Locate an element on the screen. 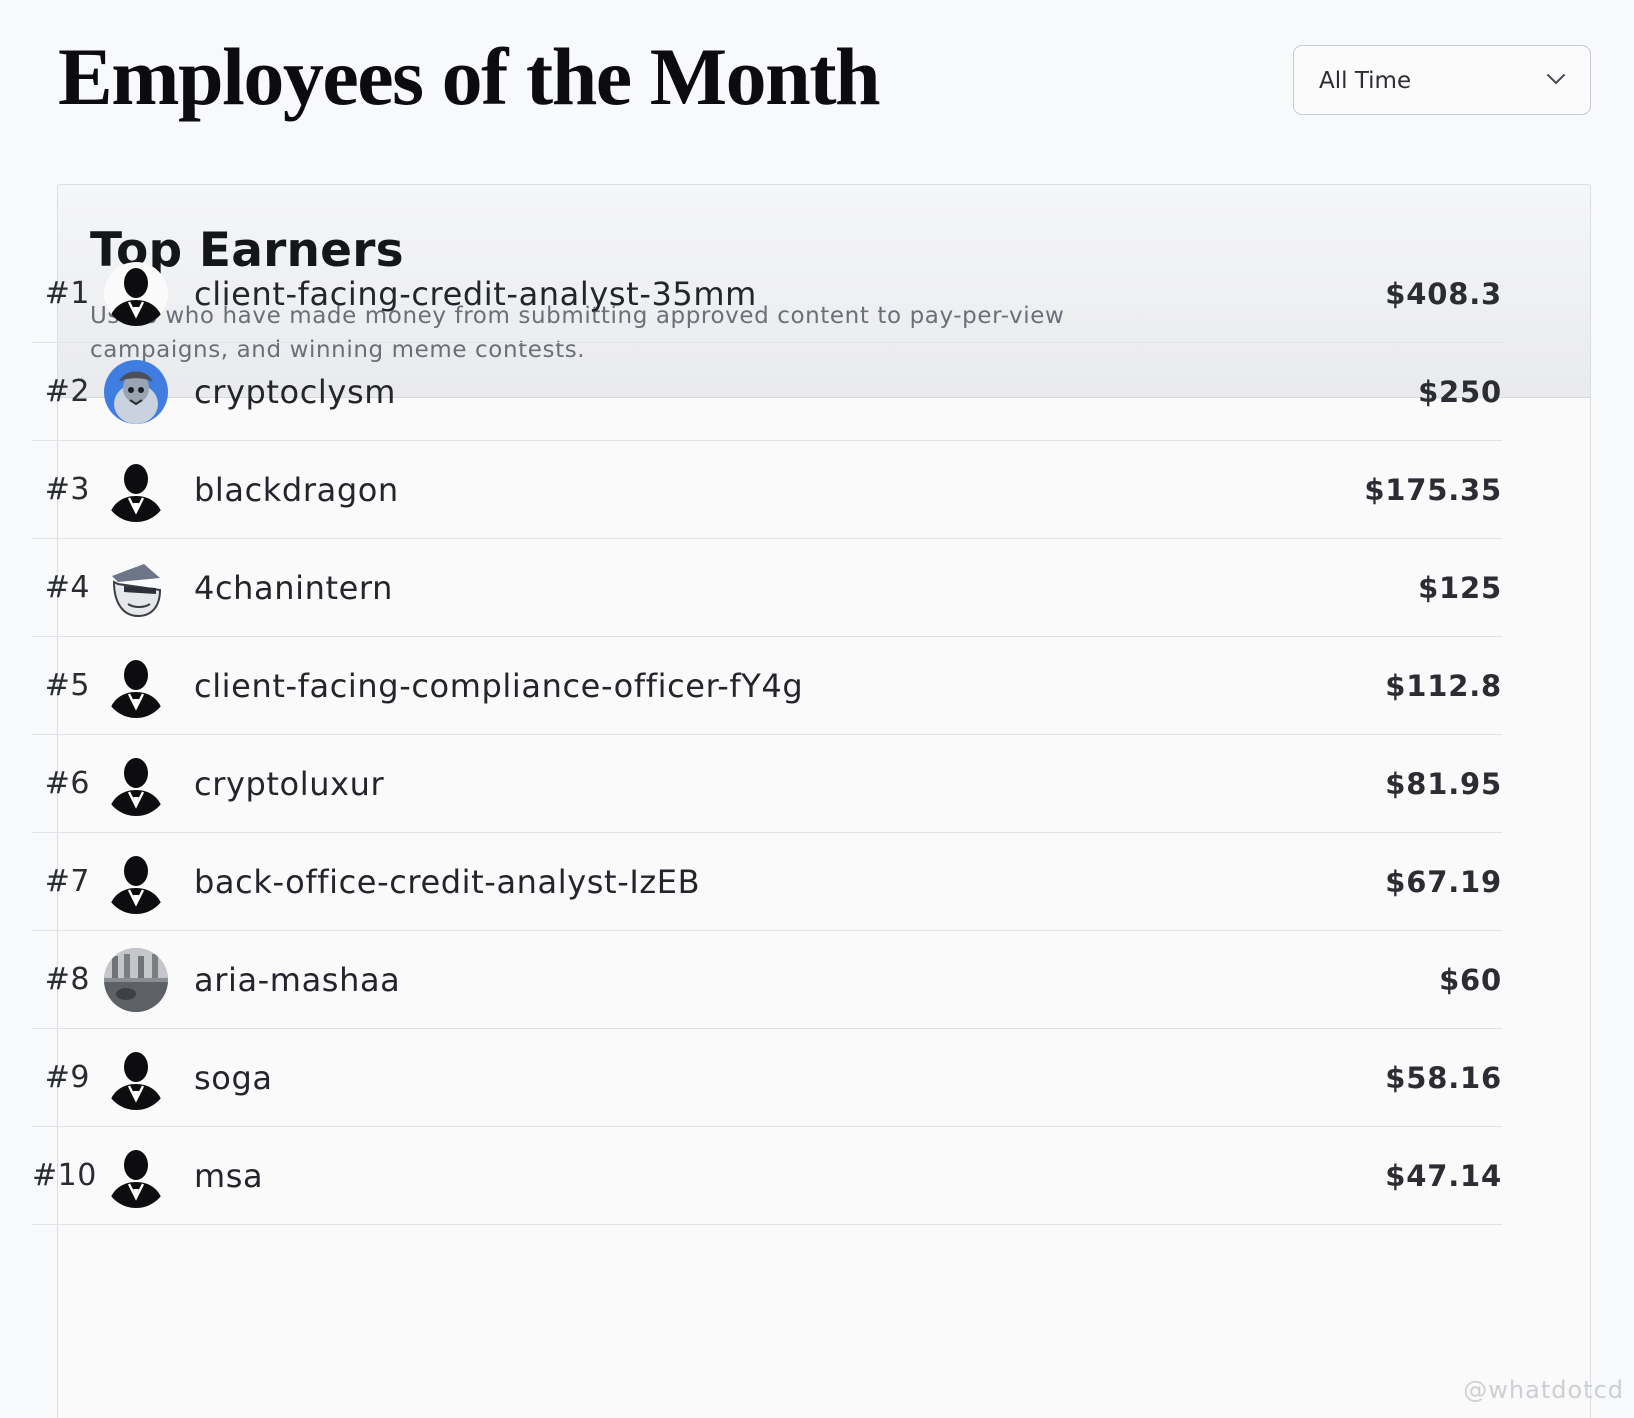  username-link: back-office-credit-analyst-IzEB is located at coordinates (447, 882).